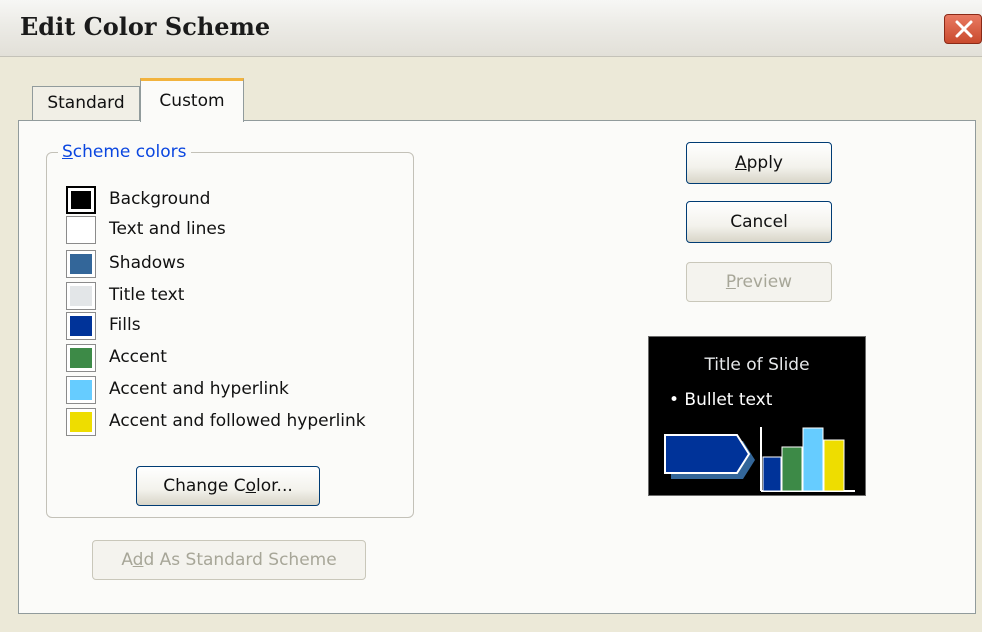 Image resolution: width=982 pixels, height=632 pixels. What do you see at coordinates (160, 199) in the screenshot?
I see `color-label: Background` at bounding box center [160, 199].